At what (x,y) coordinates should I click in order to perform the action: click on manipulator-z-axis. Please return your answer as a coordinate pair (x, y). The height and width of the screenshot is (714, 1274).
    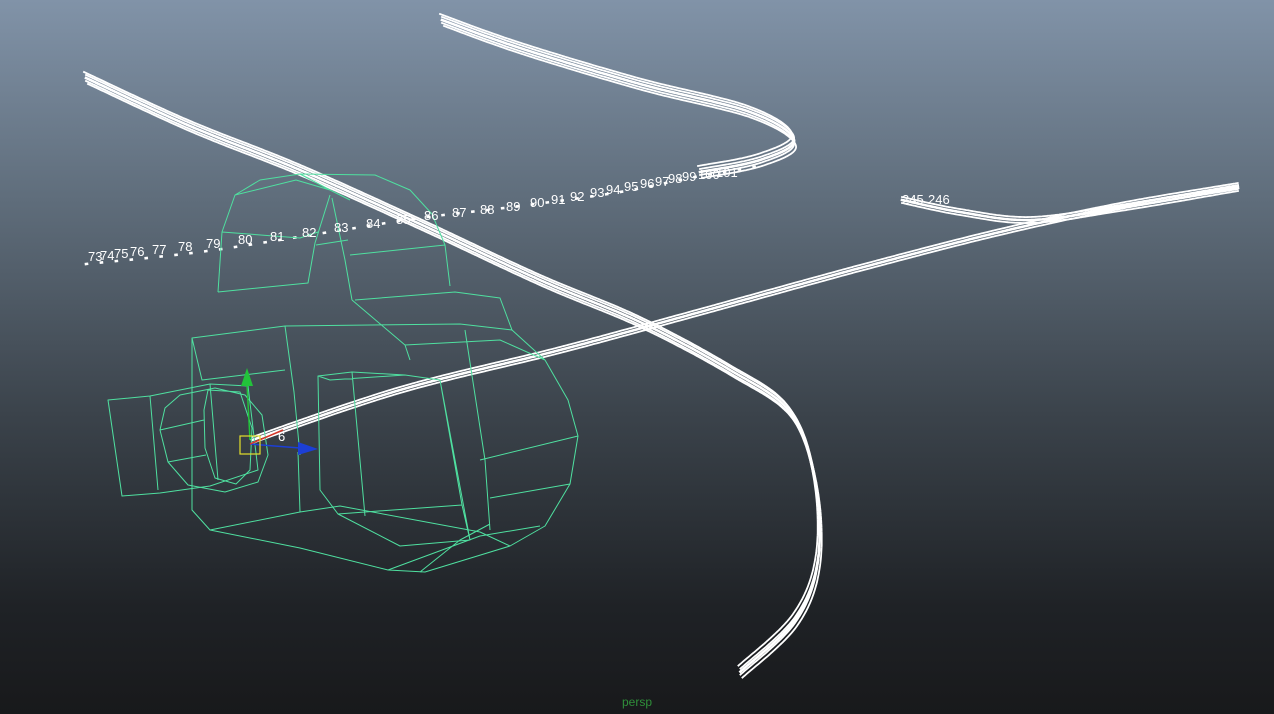
    Looking at the image, I should click on (275, 446).